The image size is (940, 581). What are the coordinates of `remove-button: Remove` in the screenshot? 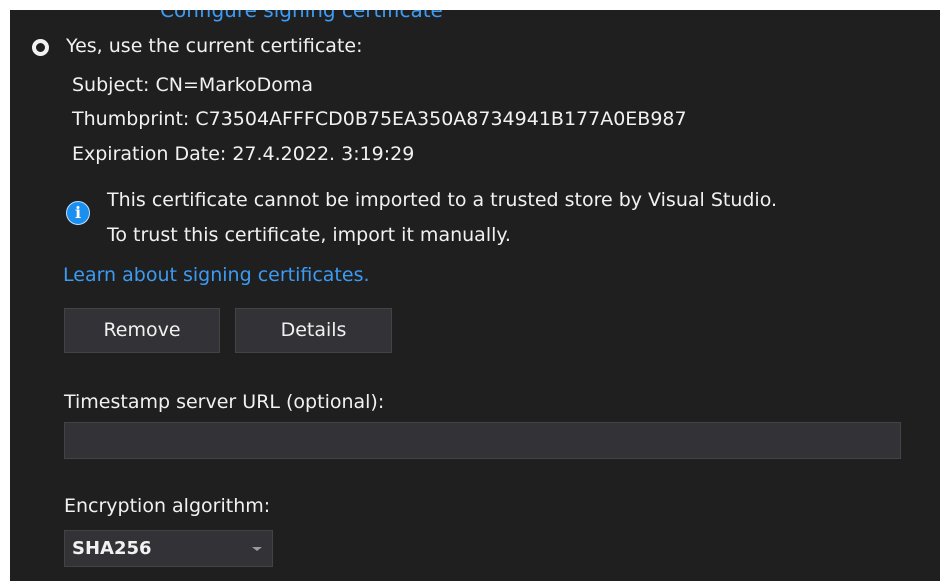 It's located at (142, 330).